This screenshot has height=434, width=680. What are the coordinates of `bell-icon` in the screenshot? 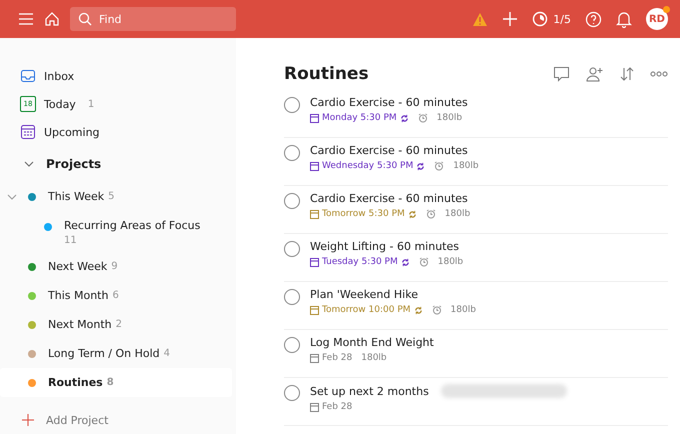 It's located at (624, 19).